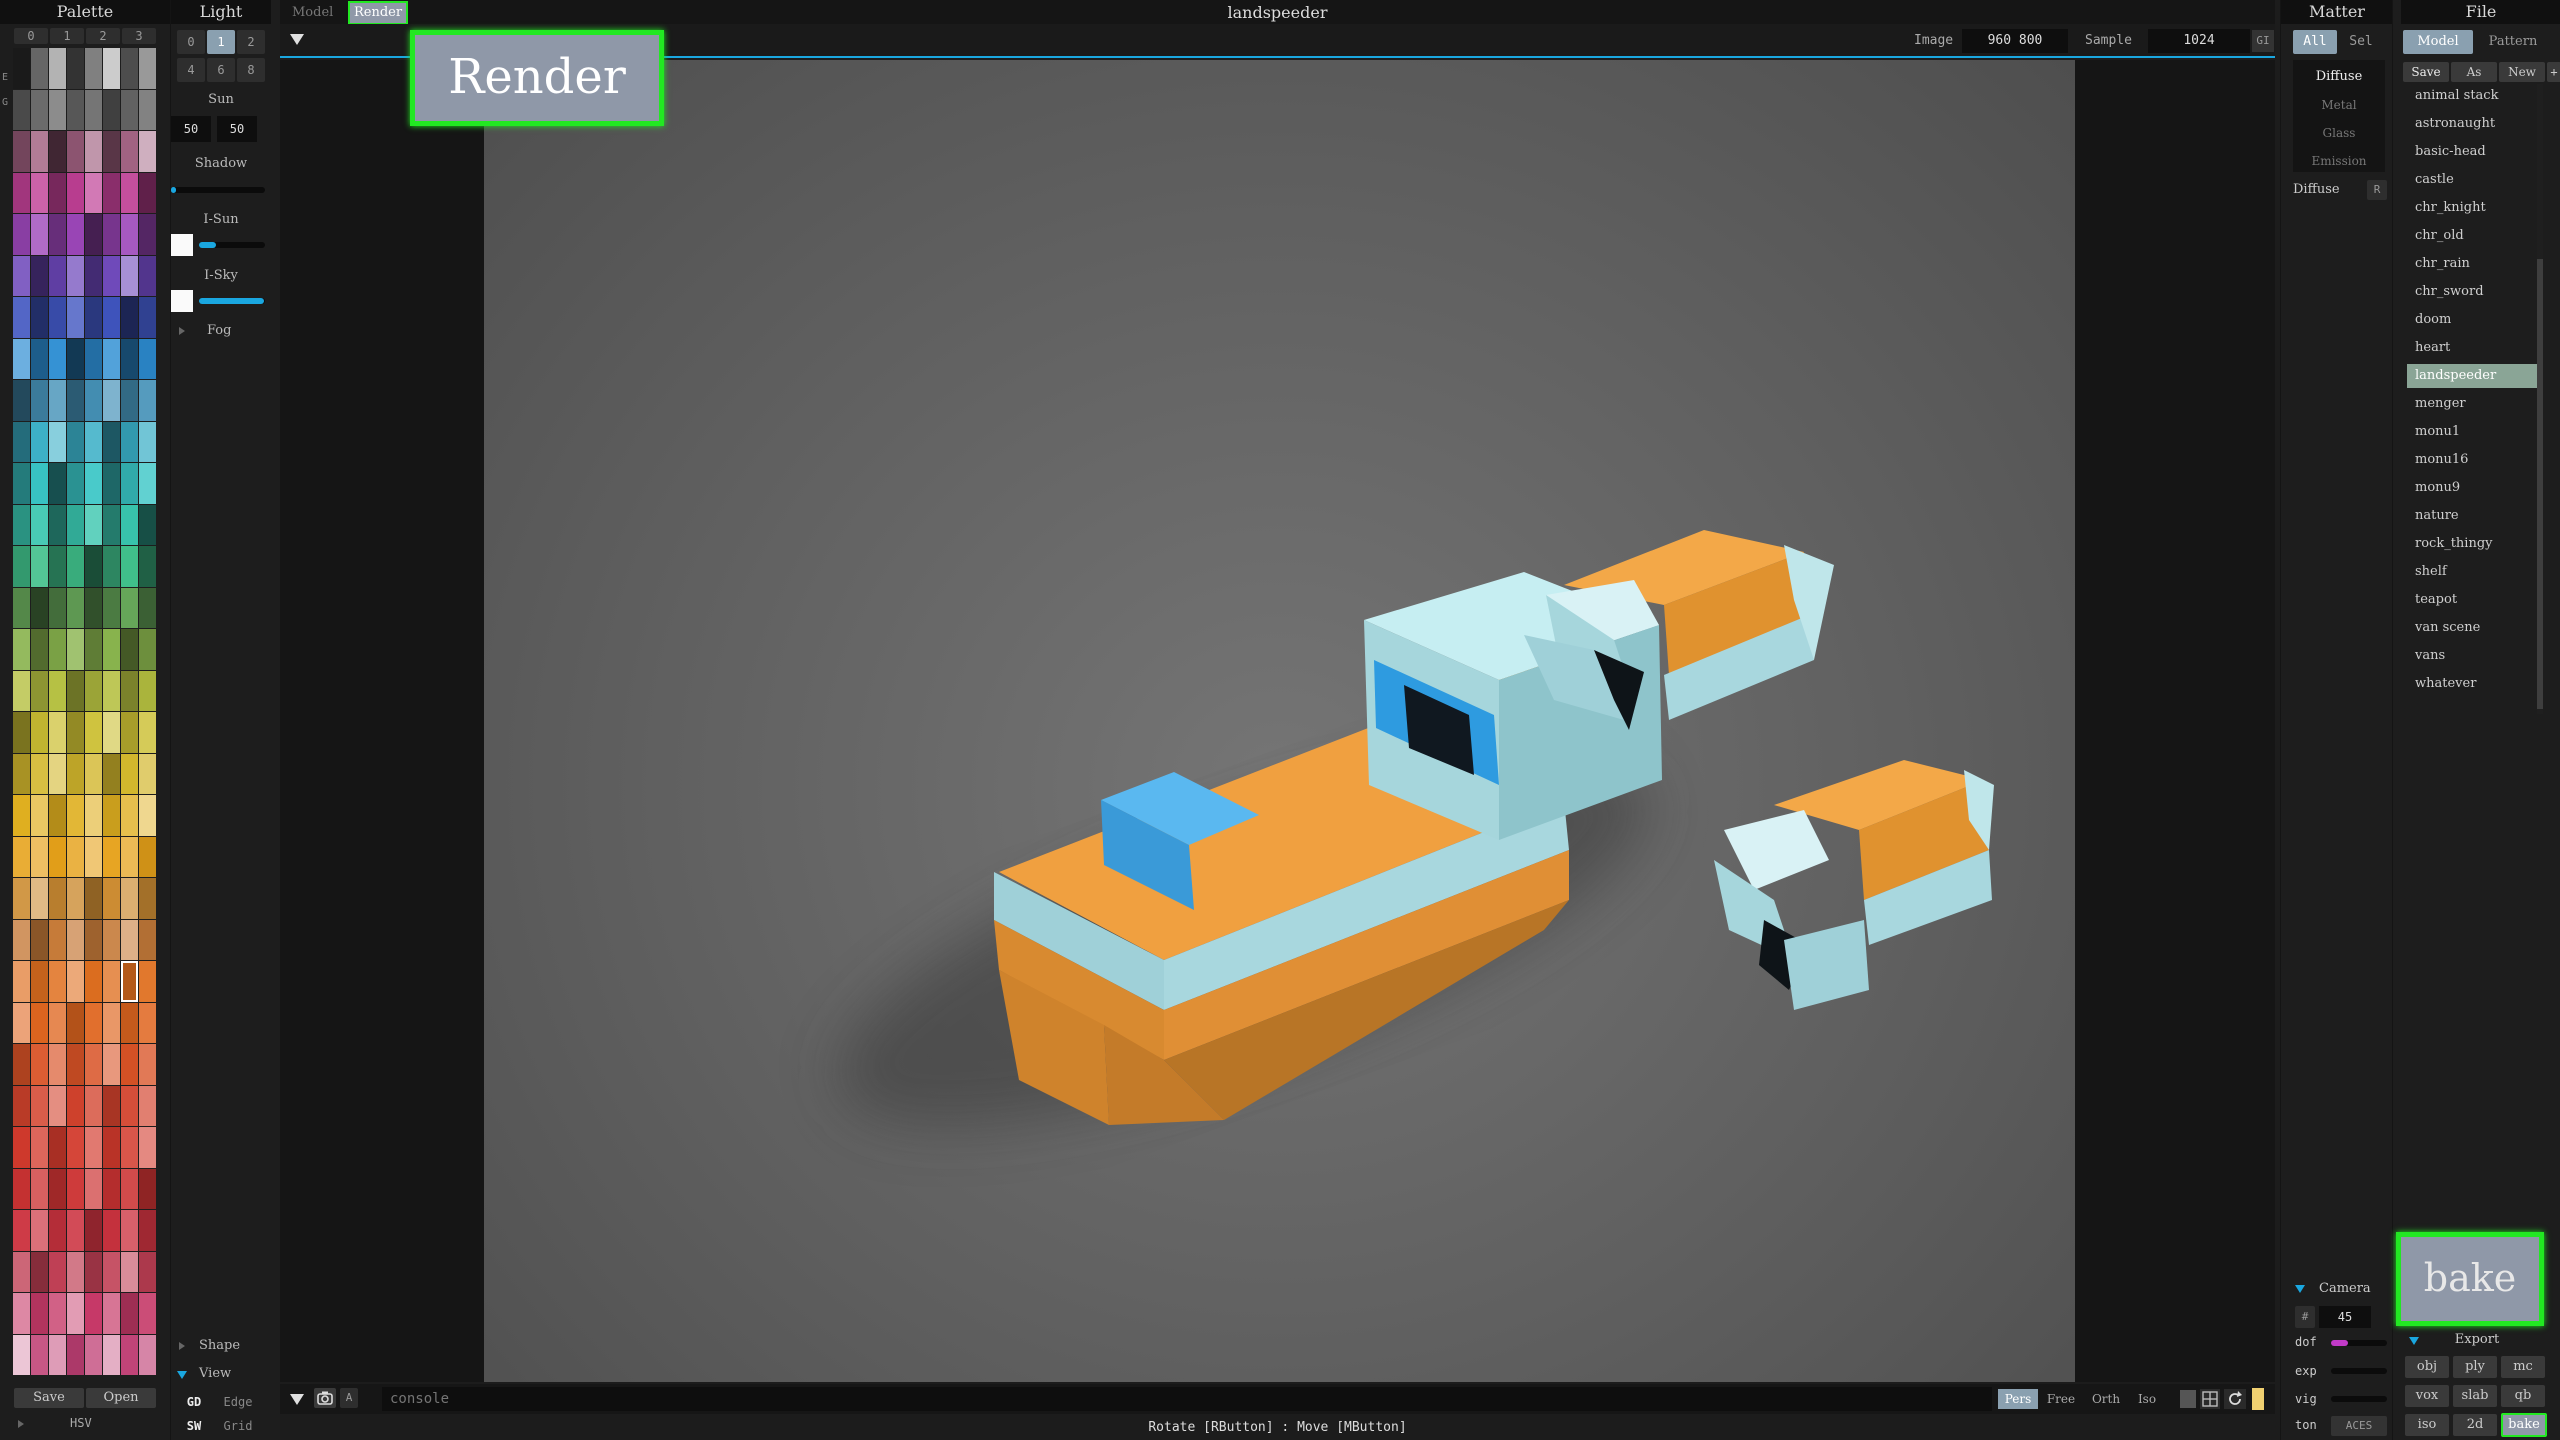  Describe the element at coordinates (2263, 41) in the screenshot. I see `gi-toggle-button: GI` at that location.